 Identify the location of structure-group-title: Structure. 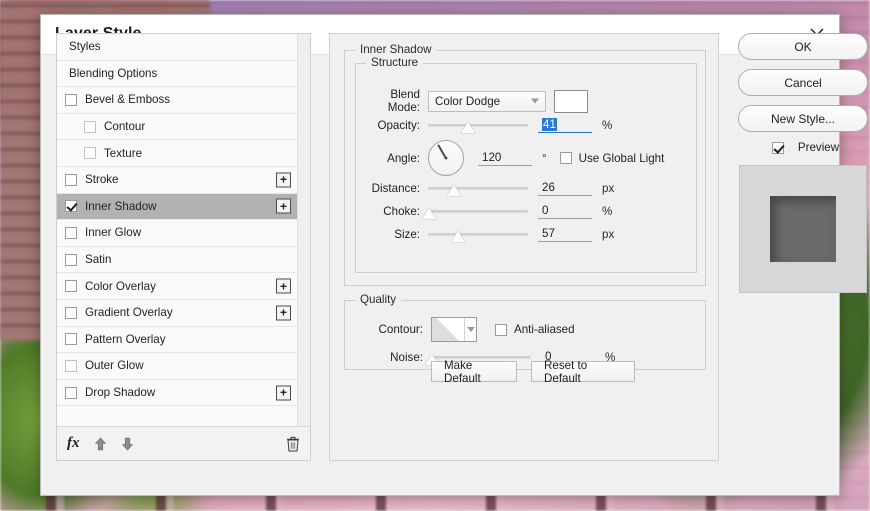
(395, 62).